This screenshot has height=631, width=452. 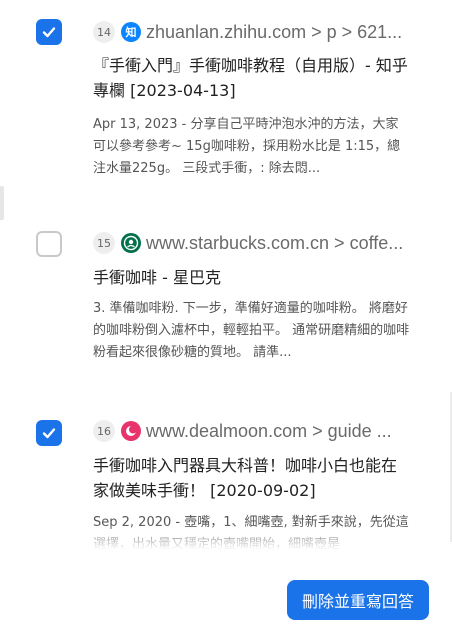 I want to click on delete-and-rewrite-button: 刪除並重寫回答, so click(x=358, y=600).